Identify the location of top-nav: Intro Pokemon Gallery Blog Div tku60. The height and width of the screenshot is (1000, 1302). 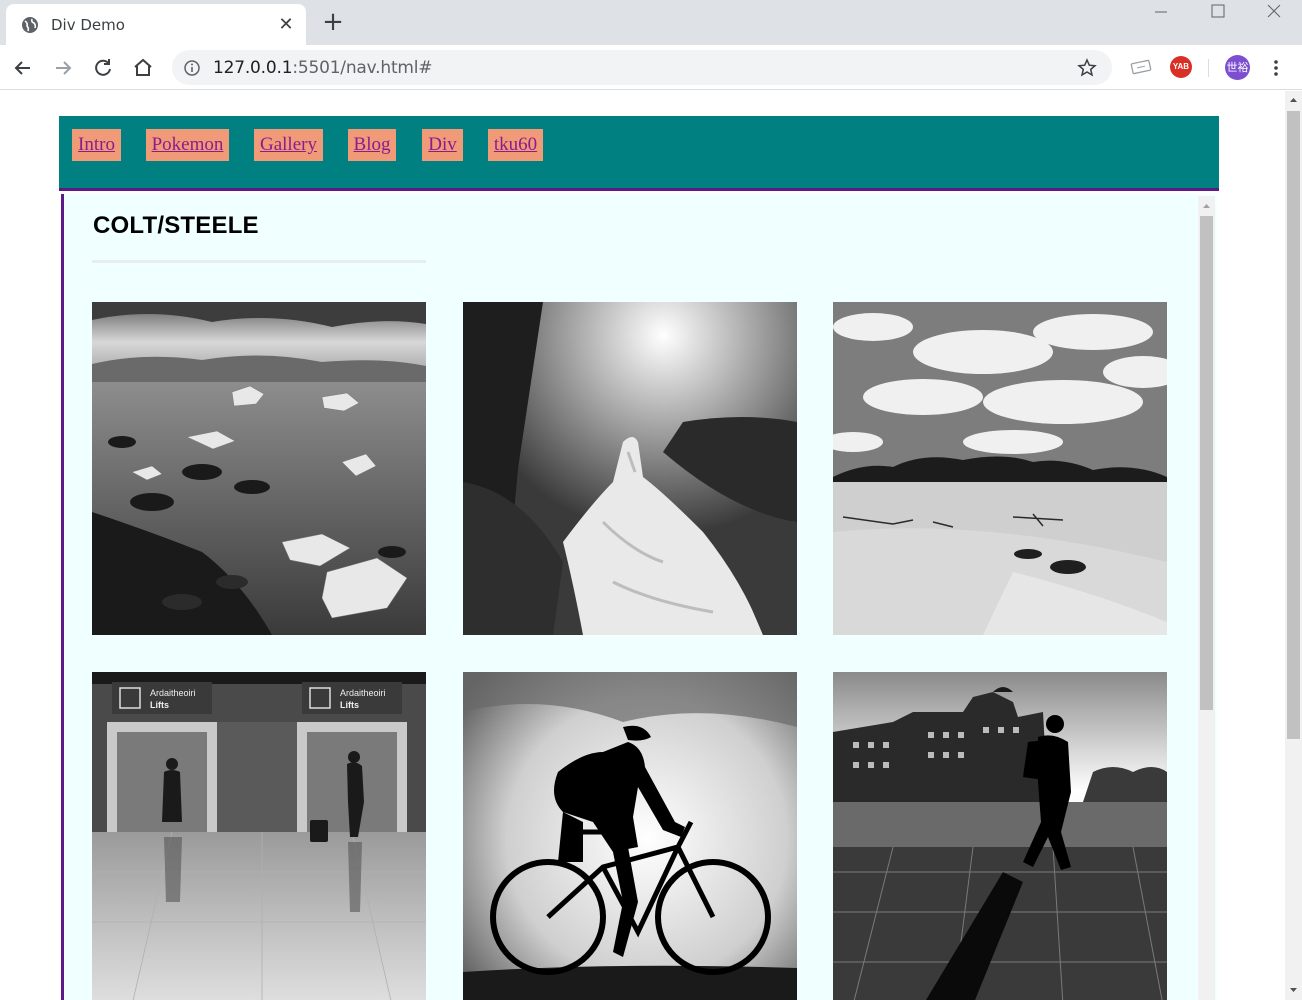
(639, 153).